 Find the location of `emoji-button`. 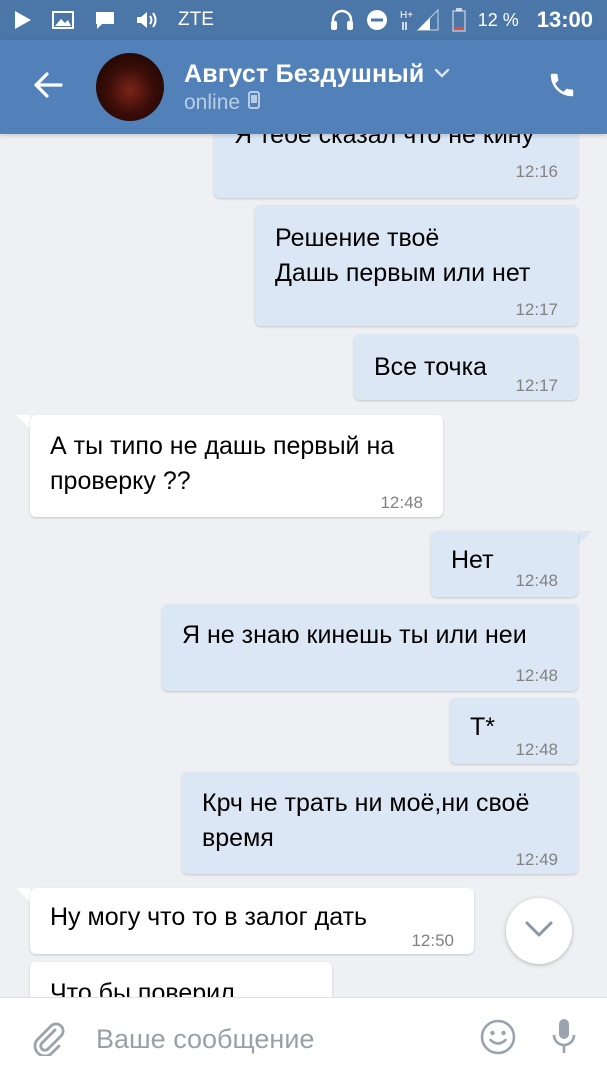

emoji-button is located at coordinates (498, 1039).